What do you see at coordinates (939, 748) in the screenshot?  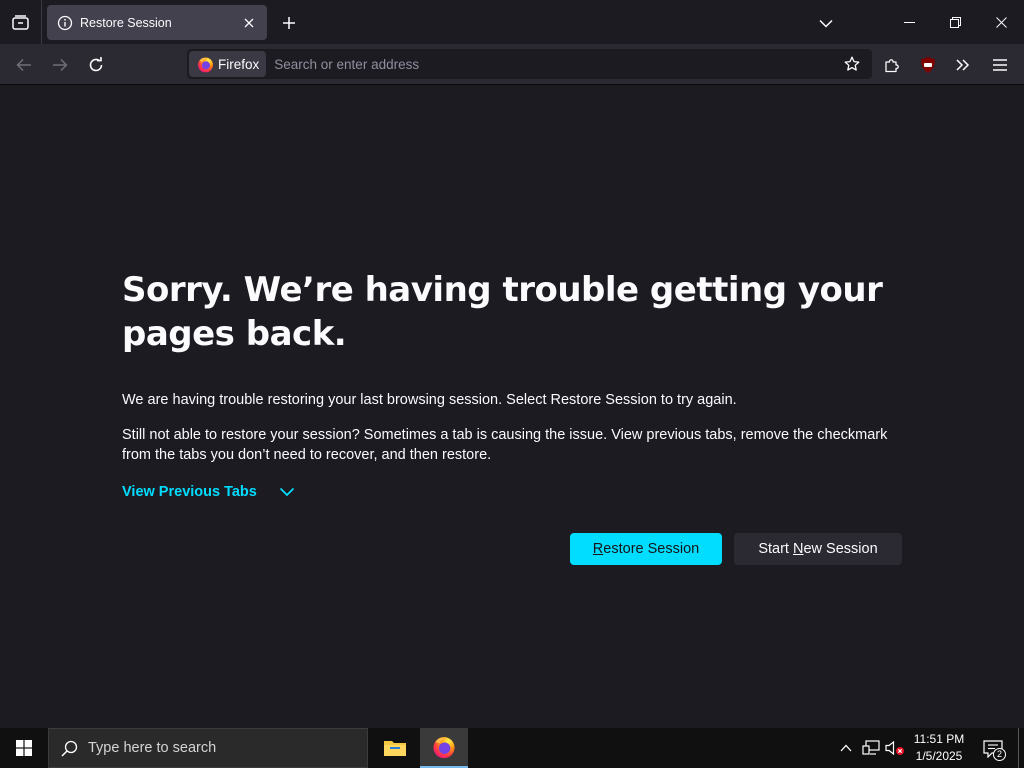 I see `taskbar-clock: 11:51 PM 1/5/2025` at bounding box center [939, 748].